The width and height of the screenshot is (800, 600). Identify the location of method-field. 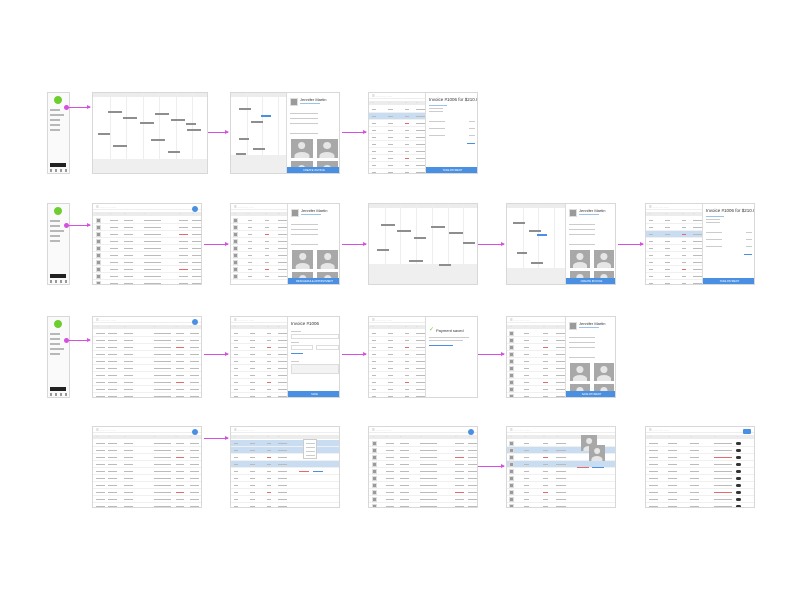
(302, 347).